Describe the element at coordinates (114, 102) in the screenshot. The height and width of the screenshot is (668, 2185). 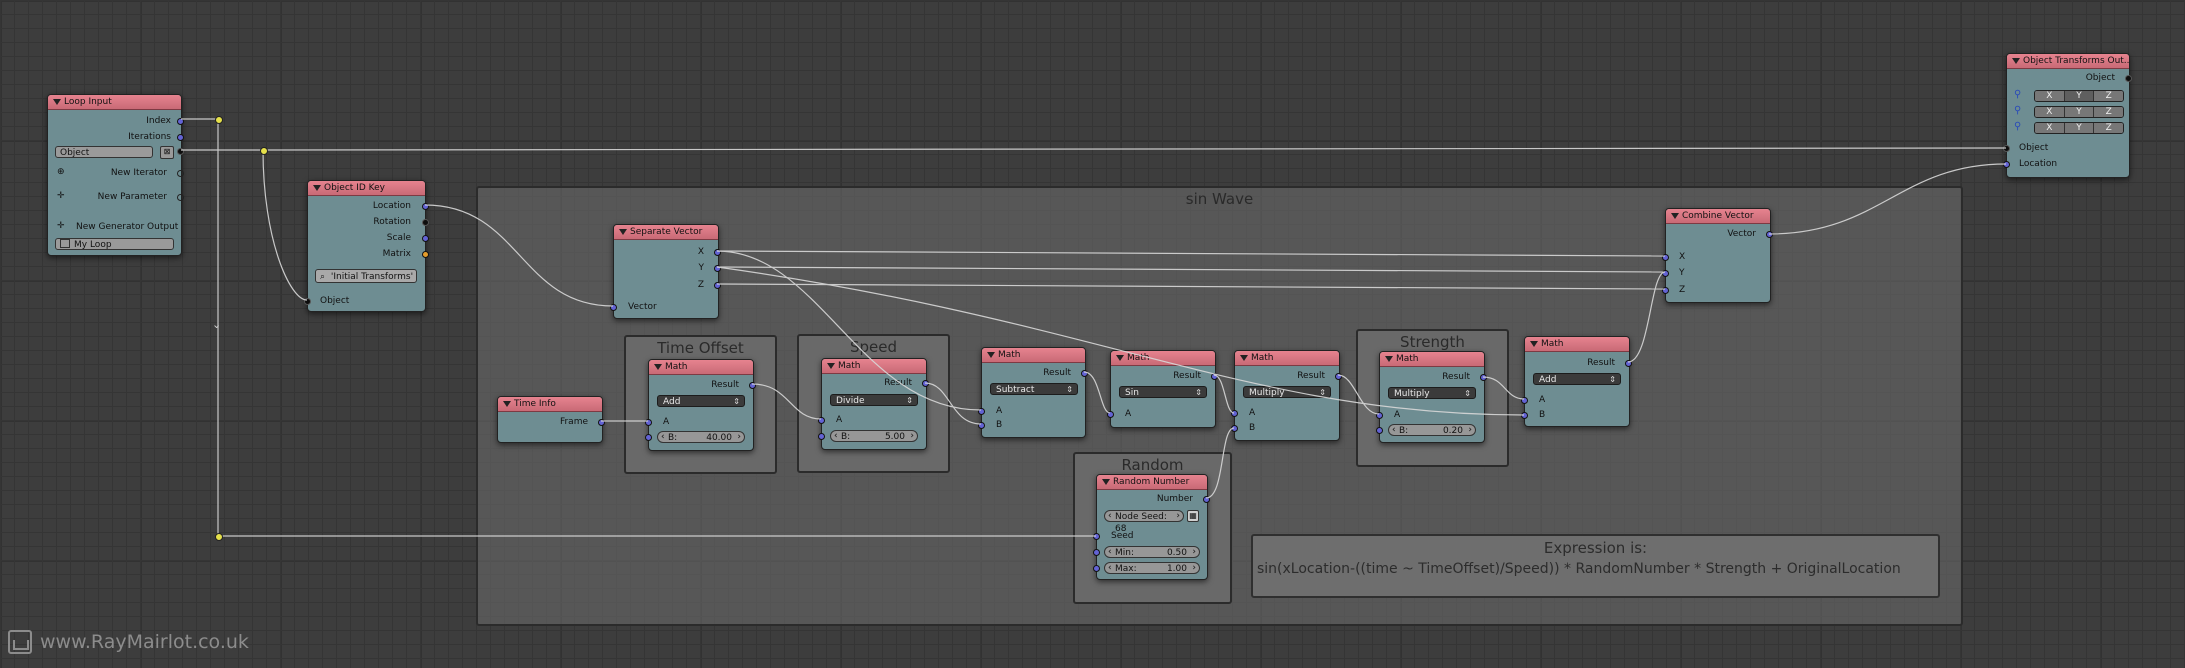
I see `node-header: Loop Input` at that location.